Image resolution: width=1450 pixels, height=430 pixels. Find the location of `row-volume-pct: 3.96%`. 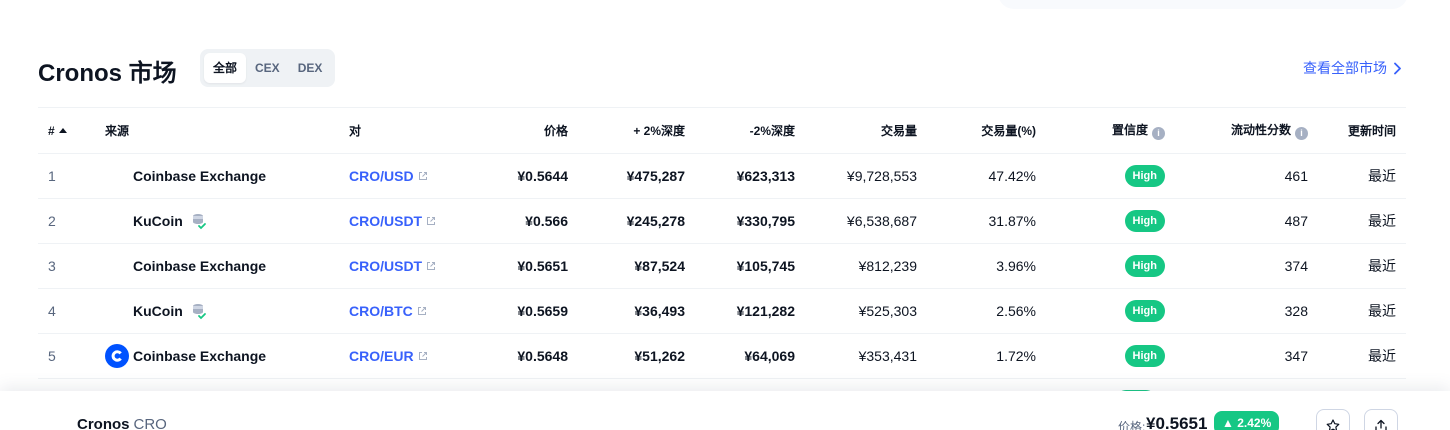

row-volume-pct: 3.96% is located at coordinates (986, 266).